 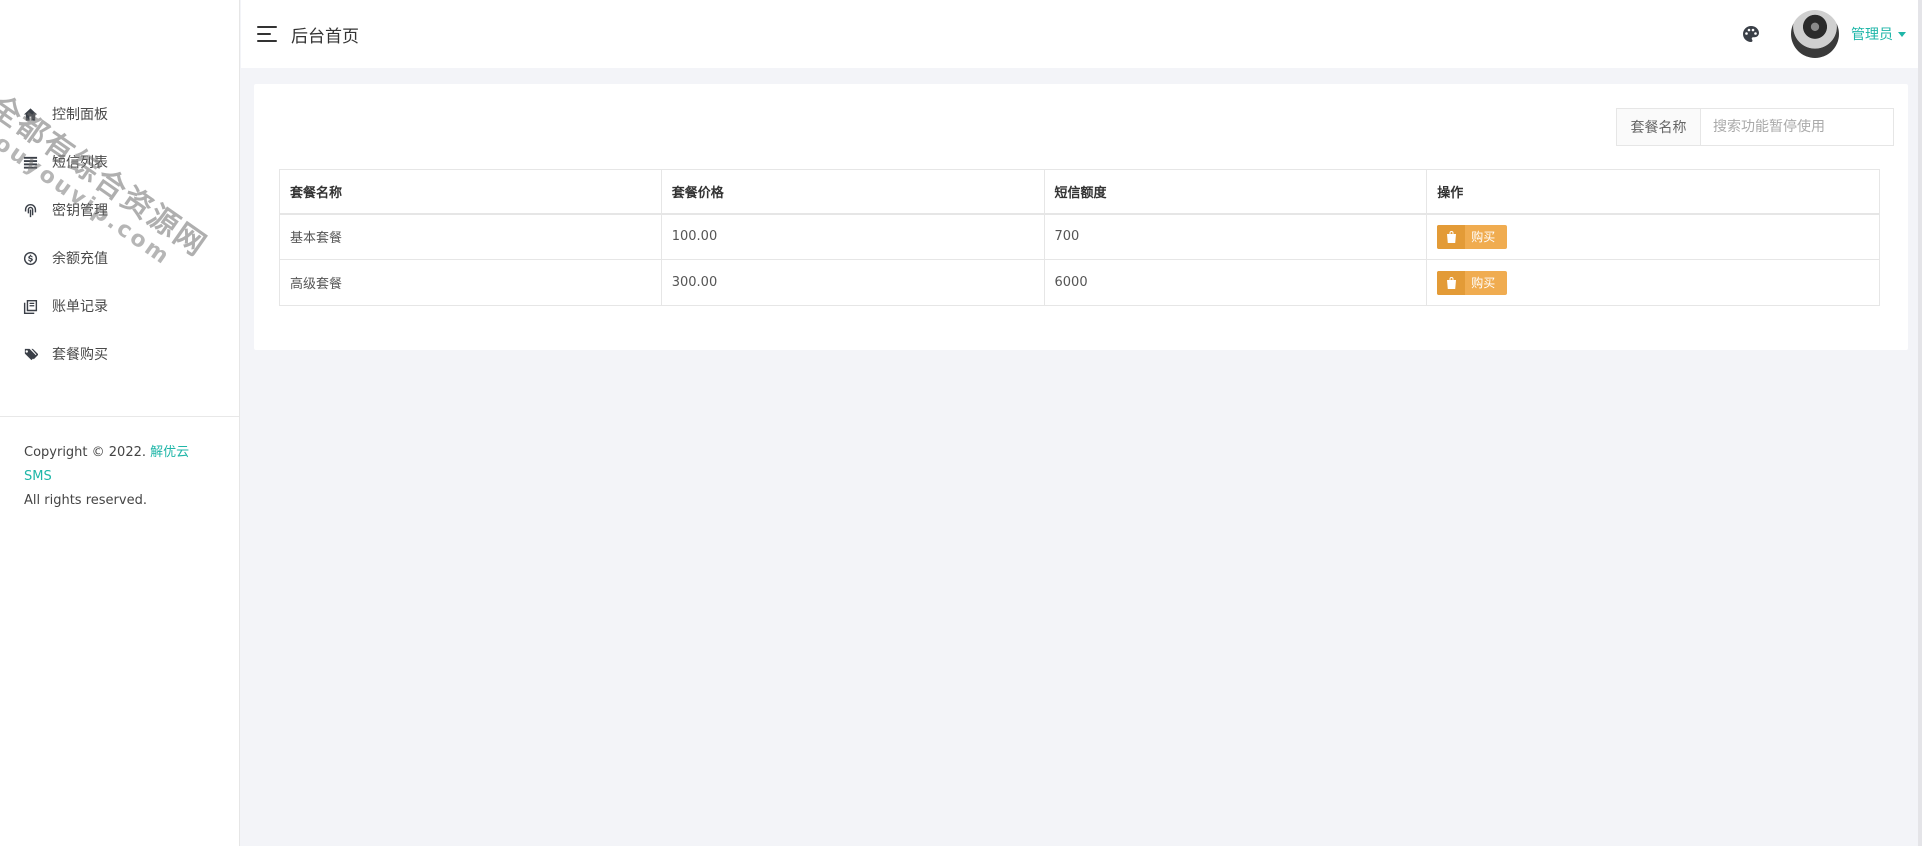 I want to click on sidebar-item-key-management: 密钥管理, so click(x=119, y=210).